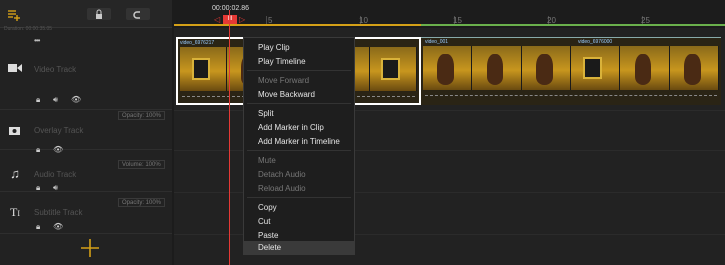  Describe the element at coordinates (230, 8) in the screenshot. I see `playhead-timecode: 00:00:02.86` at that location.